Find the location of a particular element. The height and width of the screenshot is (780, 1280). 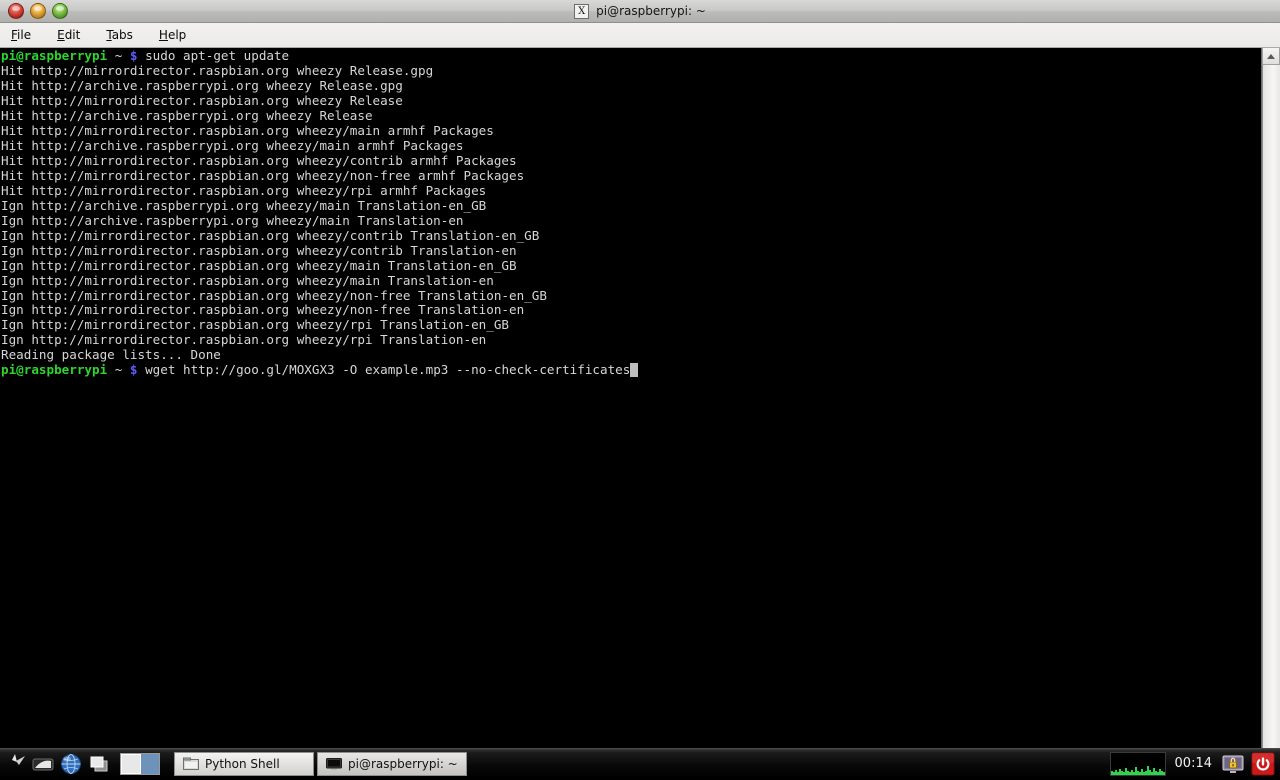

task-list: Python Shell pi@raspberrypi: ~ is located at coordinates (642, 764).